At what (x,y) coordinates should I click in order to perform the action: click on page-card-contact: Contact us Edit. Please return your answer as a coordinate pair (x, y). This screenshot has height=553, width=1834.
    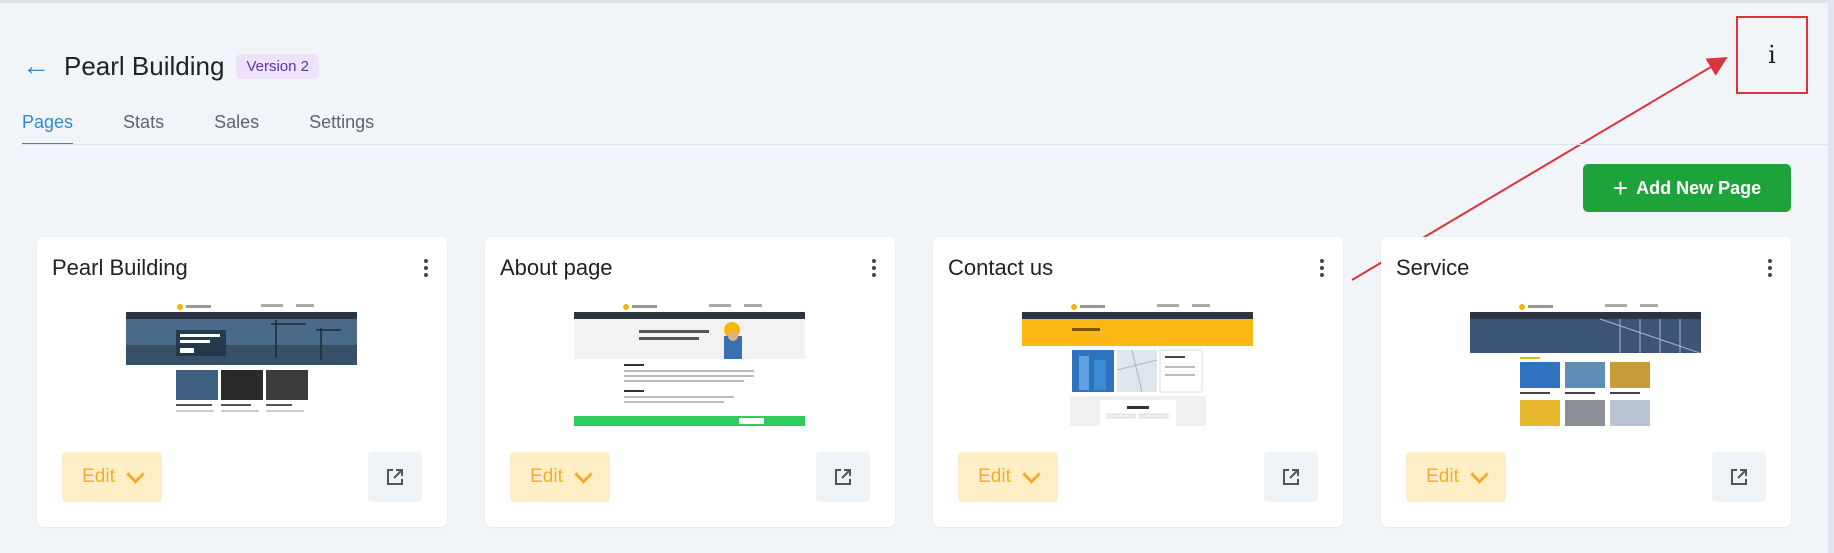
    Looking at the image, I should click on (1138, 382).